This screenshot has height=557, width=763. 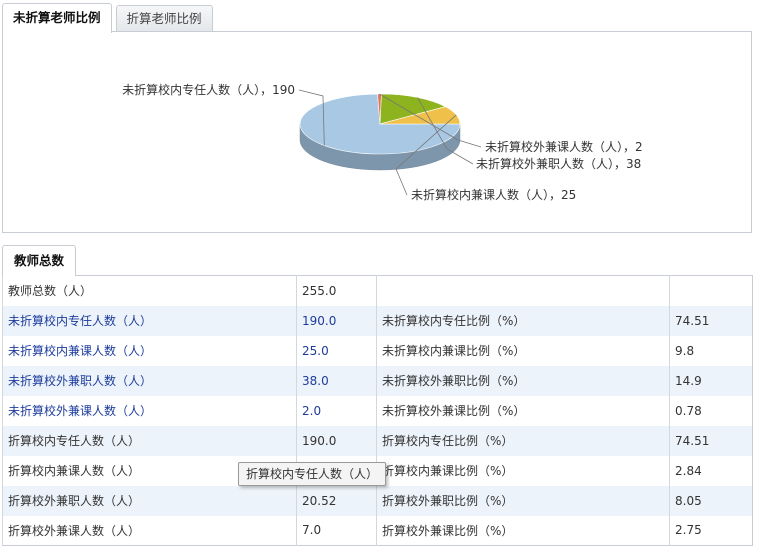 I want to click on table-cell-c3: 未折算校内兼课比例（%）, so click(x=523, y=350).